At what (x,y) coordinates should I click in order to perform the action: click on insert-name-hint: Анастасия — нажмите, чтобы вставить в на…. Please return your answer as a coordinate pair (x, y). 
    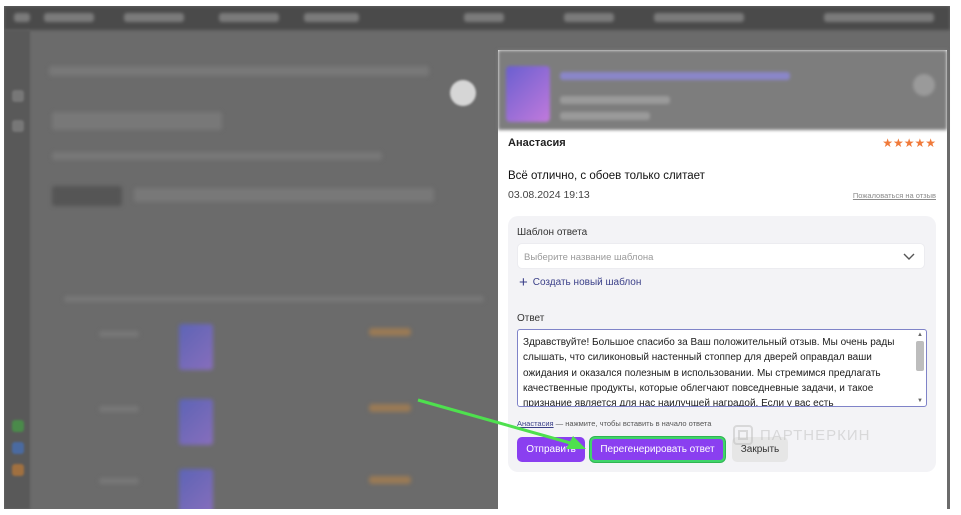
    Looking at the image, I should click on (614, 423).